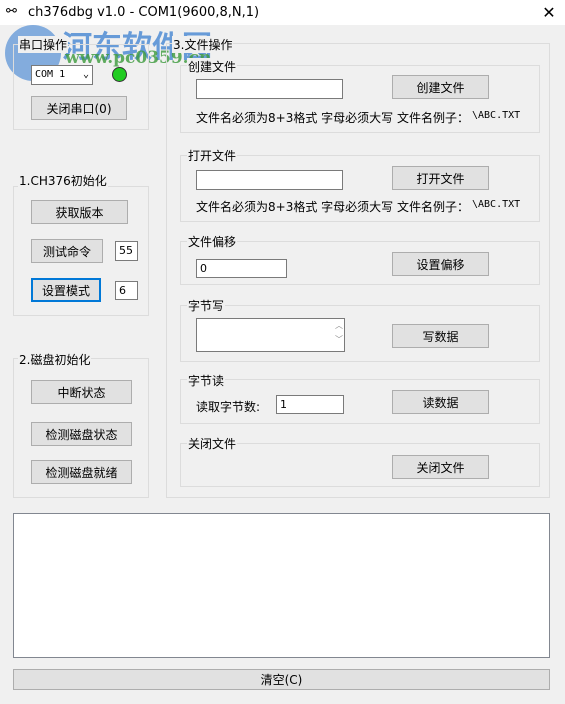 This screenshot has height=704, width=565. I want to click on close-file-label: 关闭文件, so click(212, 443).